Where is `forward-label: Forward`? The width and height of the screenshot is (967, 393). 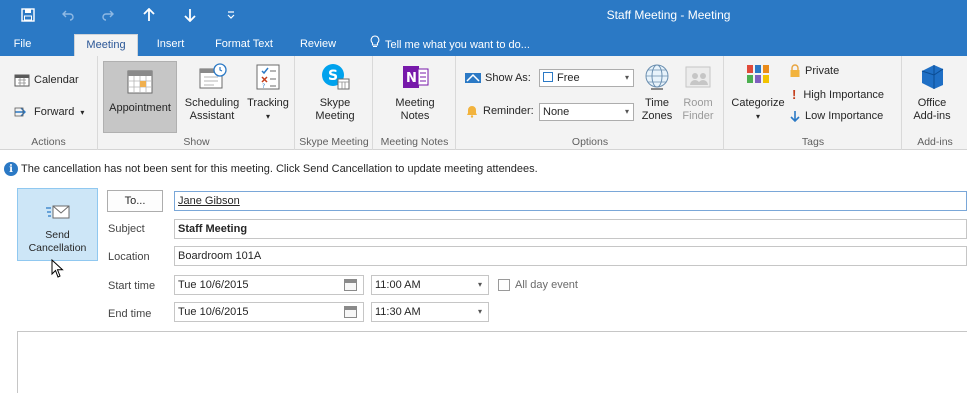
forward-label: Forward is located at coordinates (54, 112).